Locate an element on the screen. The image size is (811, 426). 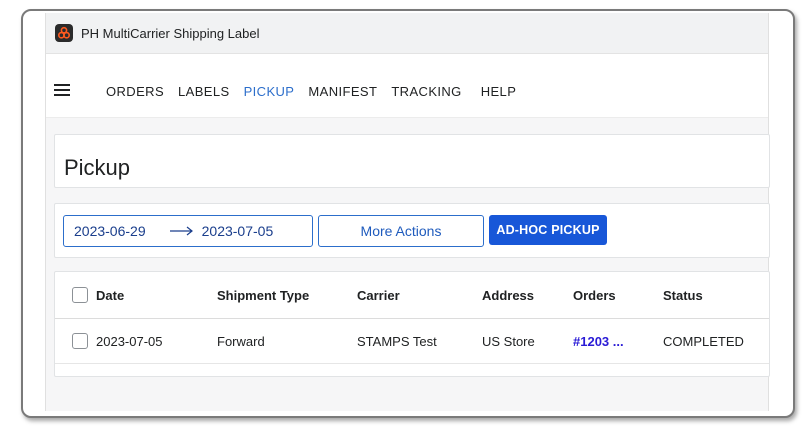
nav-item-pickup: PICKUP is located at coordinates (269, 91).